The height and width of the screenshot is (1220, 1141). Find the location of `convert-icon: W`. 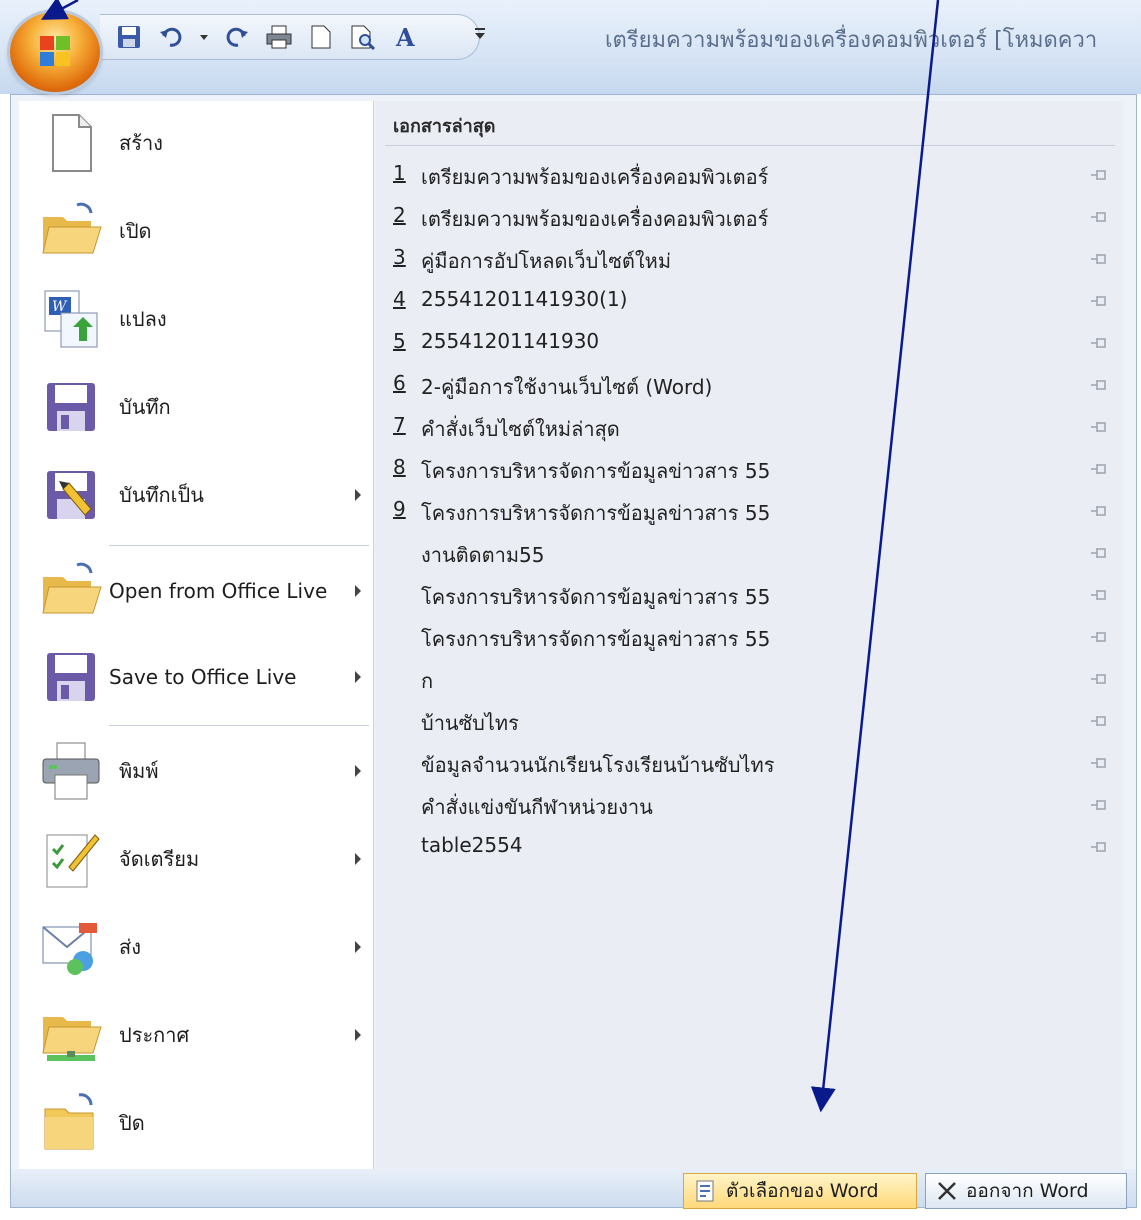

convert-icon: W is located at coordinates (71, 319).